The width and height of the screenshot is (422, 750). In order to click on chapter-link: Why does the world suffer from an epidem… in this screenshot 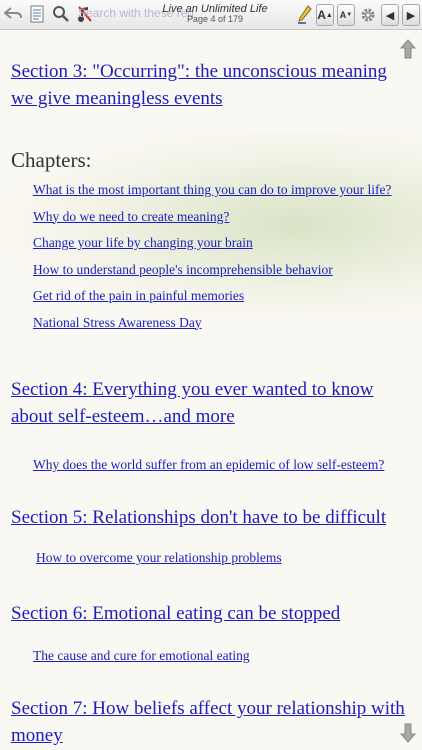, I will do `click(208, 464)`.